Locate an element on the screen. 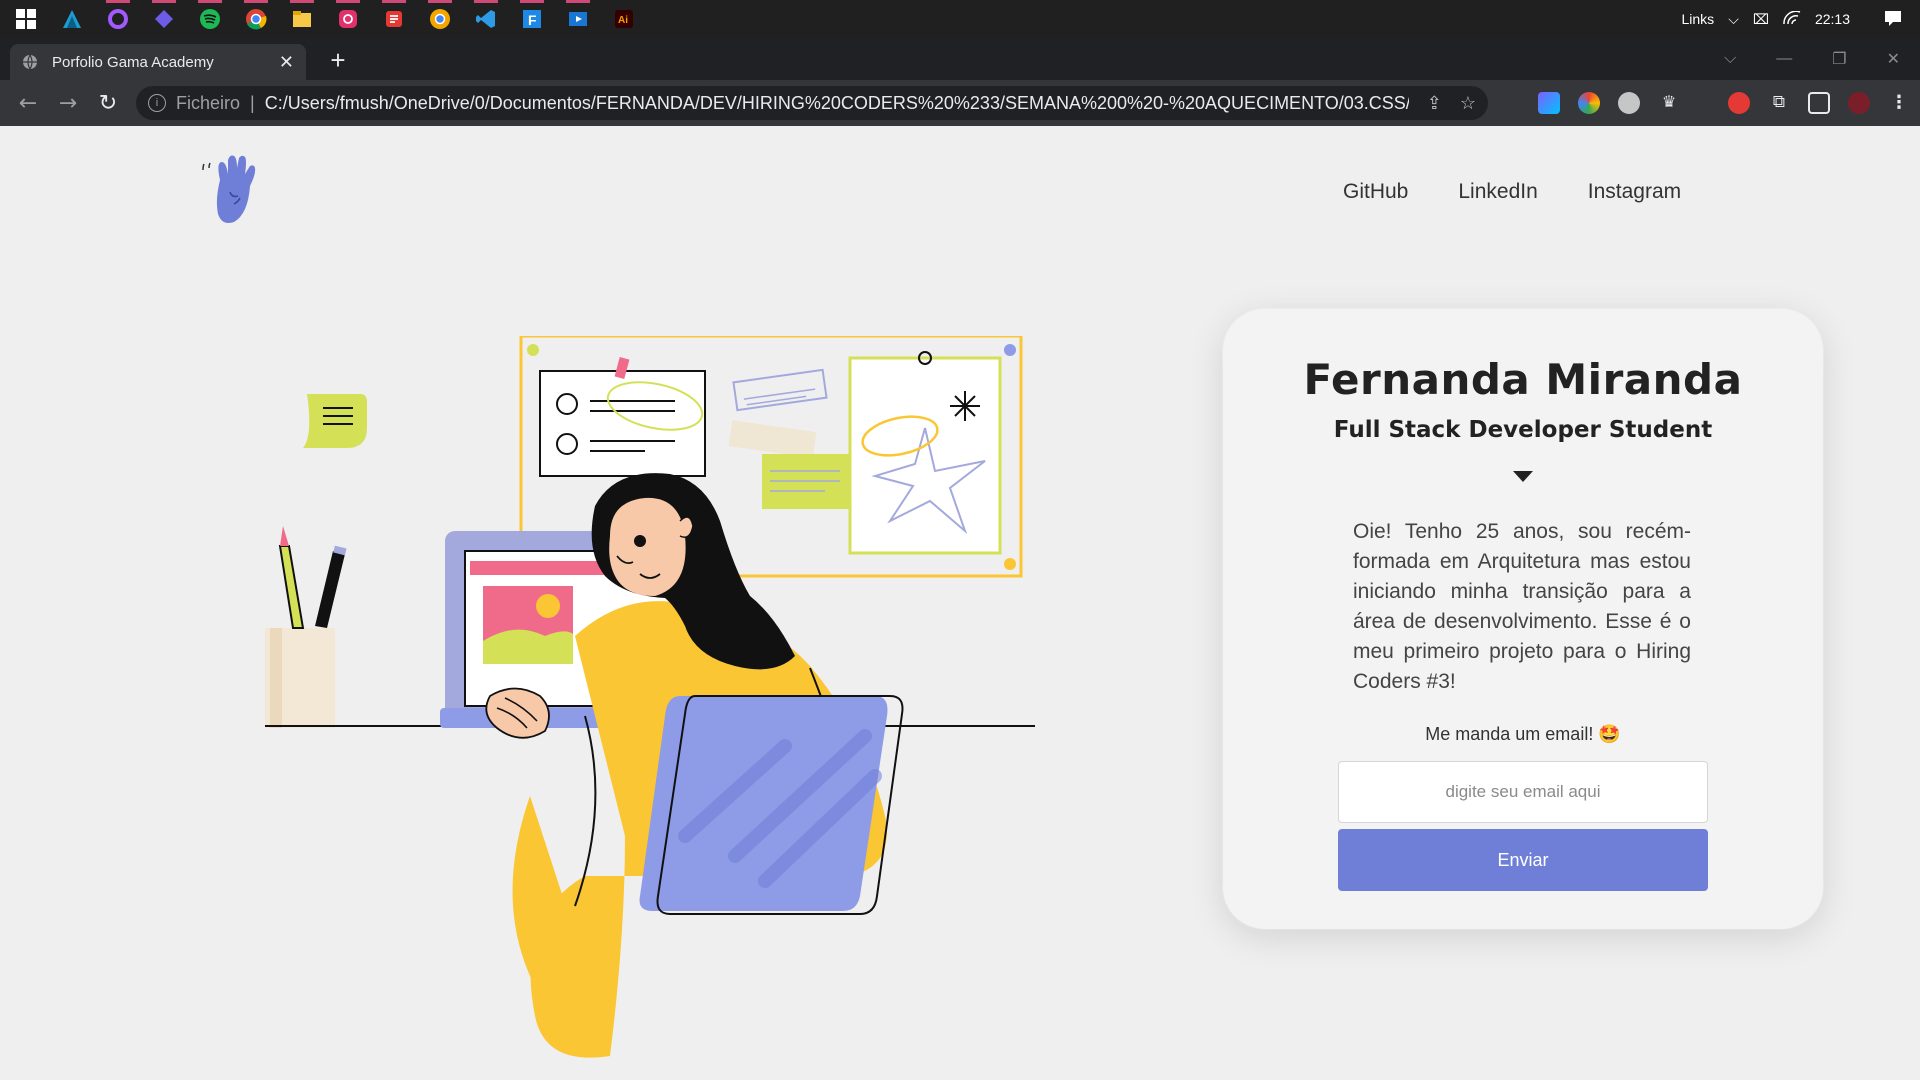  email-cta: Me manda um email! 🤩 is located at coordinates (1523, 734).